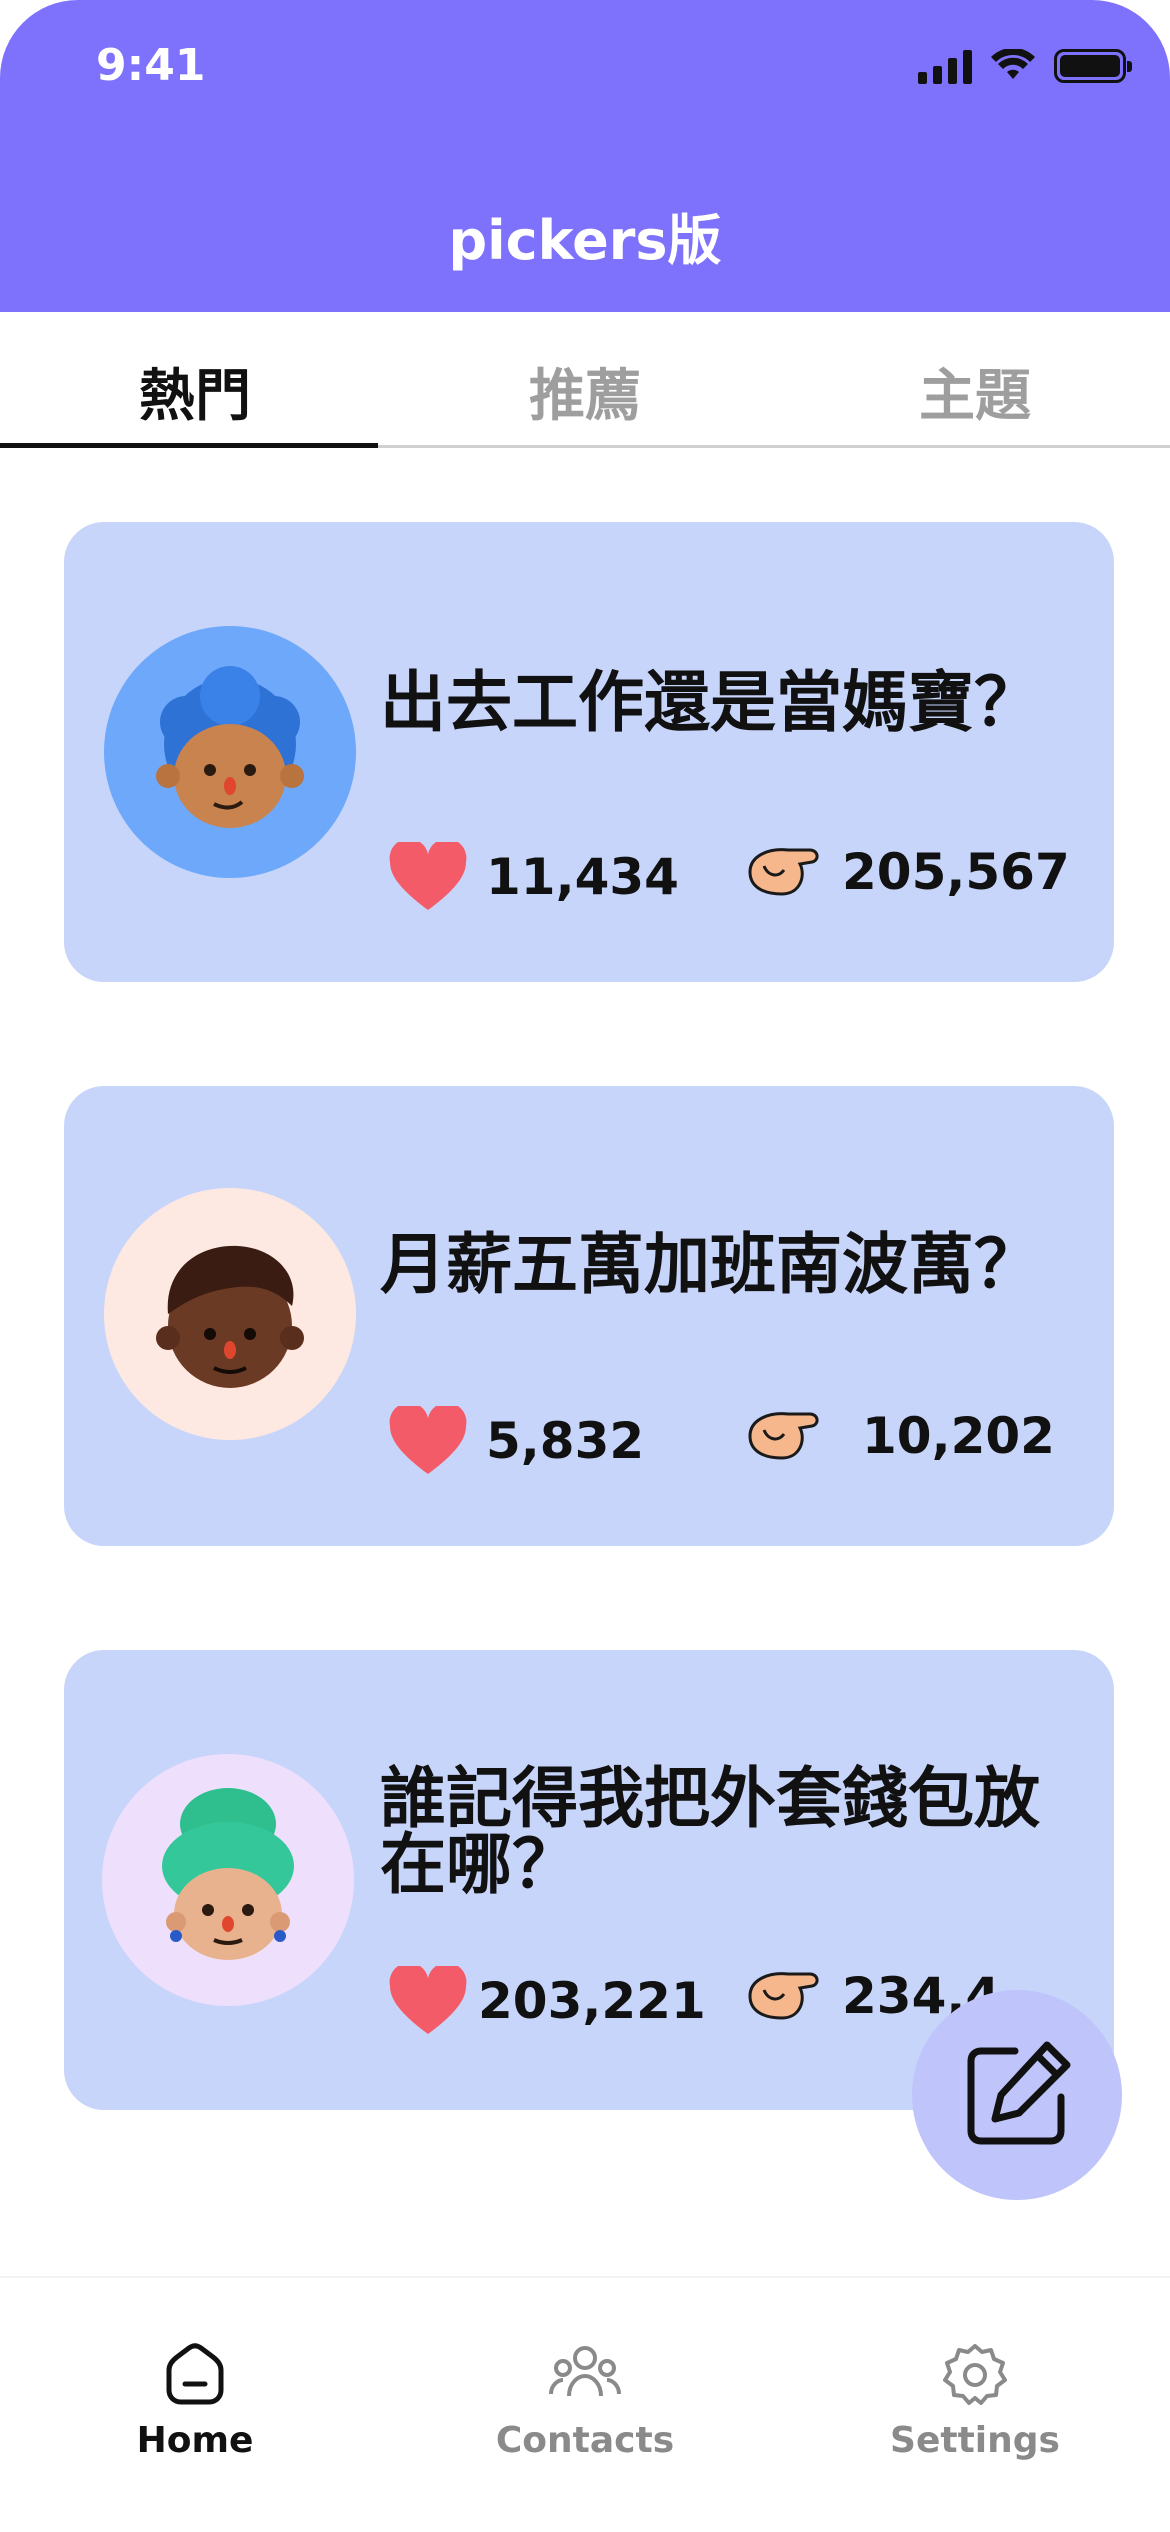 The height and width of the screenshot is (2532, 1170). I want to click on pick-stat: 205,567, so click(907, 872).